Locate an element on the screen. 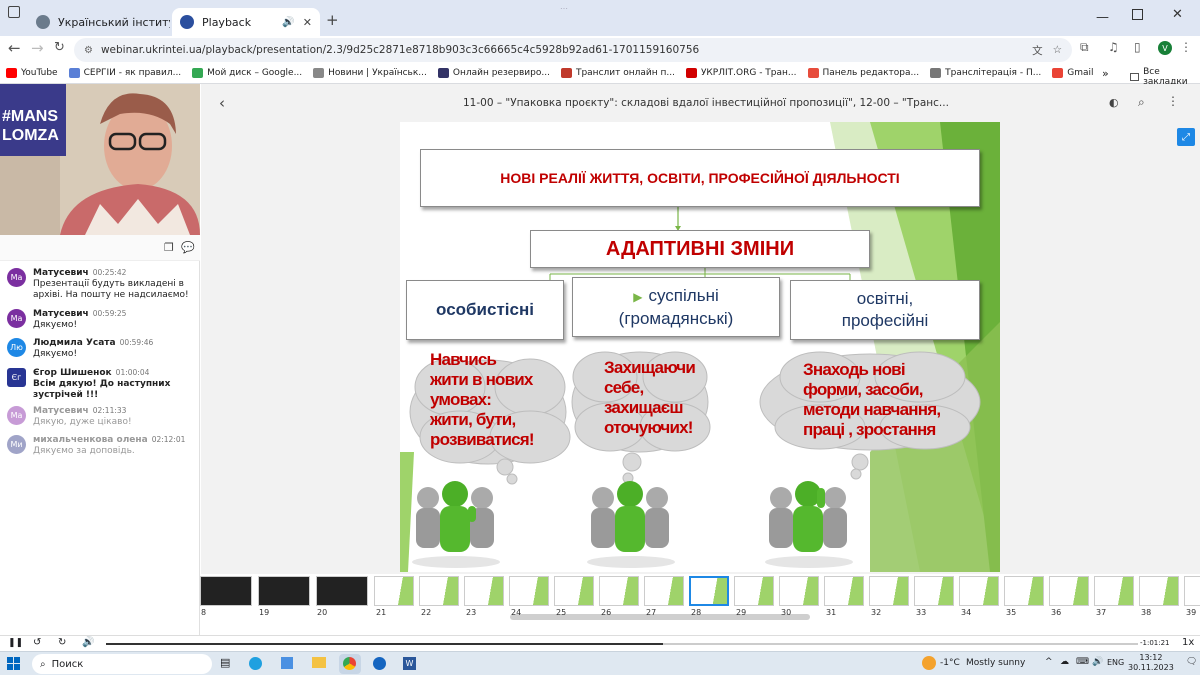  forward-icon: → is located at coordinates (37, 48).